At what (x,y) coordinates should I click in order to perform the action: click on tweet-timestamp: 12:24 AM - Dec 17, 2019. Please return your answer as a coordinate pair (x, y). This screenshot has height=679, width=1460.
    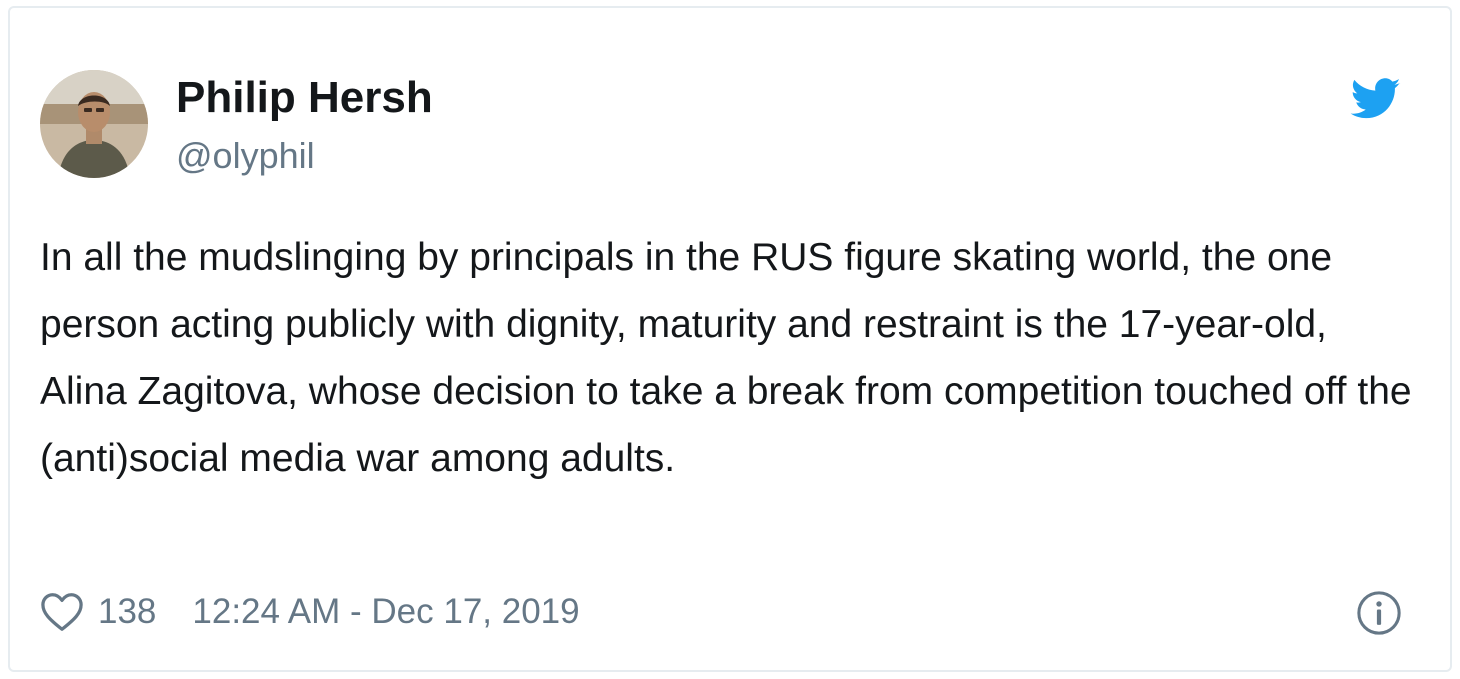
    Looking at the image, I should click on (385, 612).